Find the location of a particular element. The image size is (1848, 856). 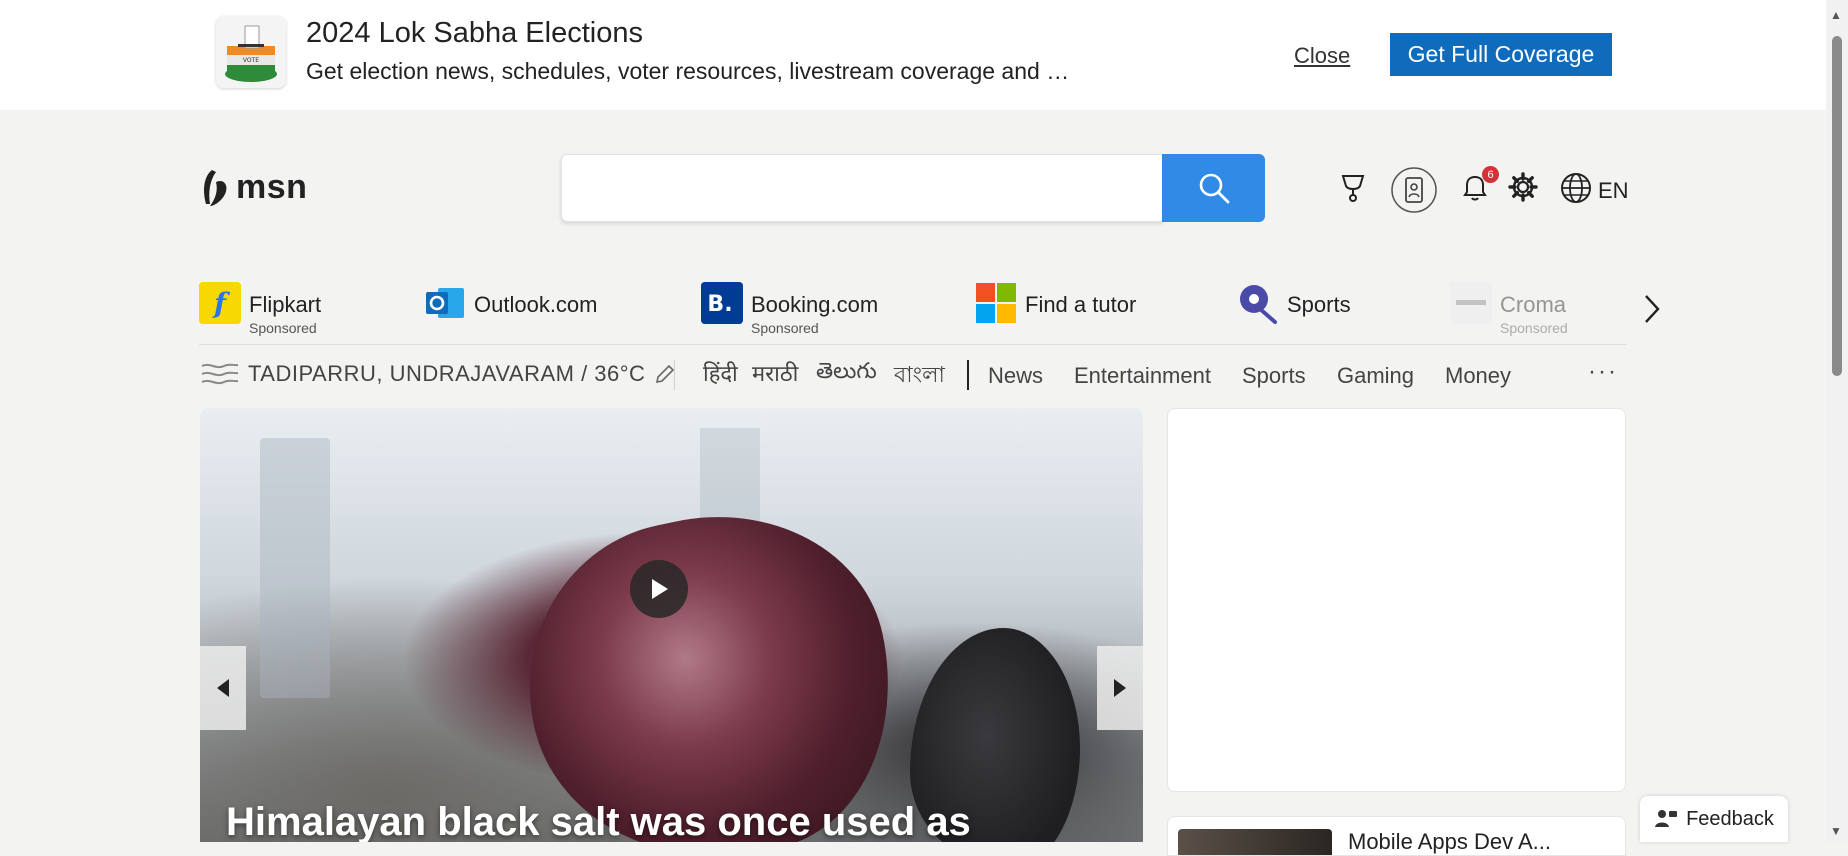

chevron-right-icon is located at coordinates (1120, 688).